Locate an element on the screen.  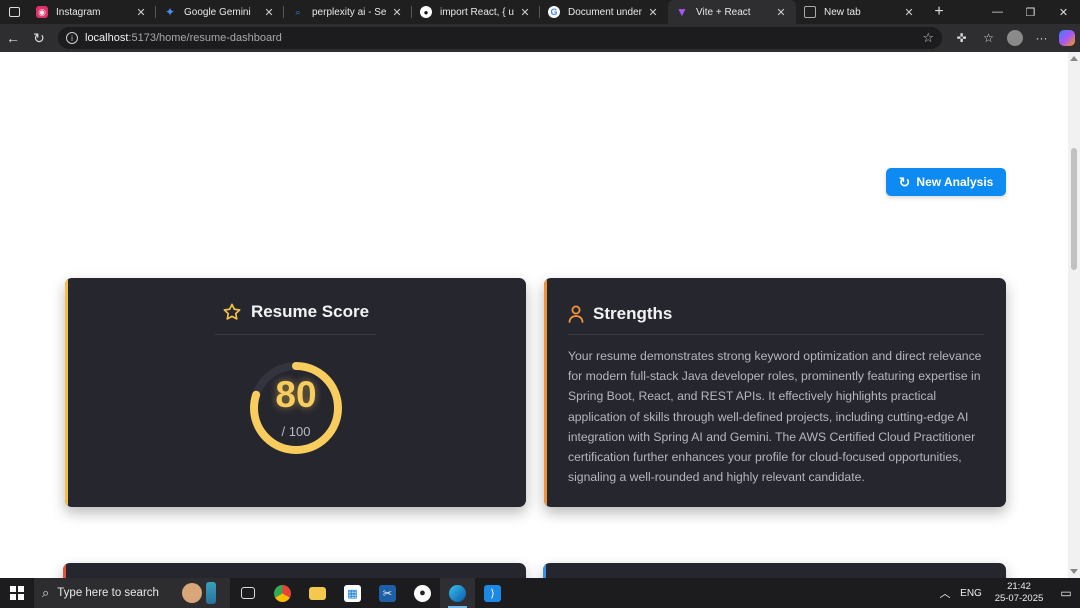
edge-icon is located at coordinates (457, 593).